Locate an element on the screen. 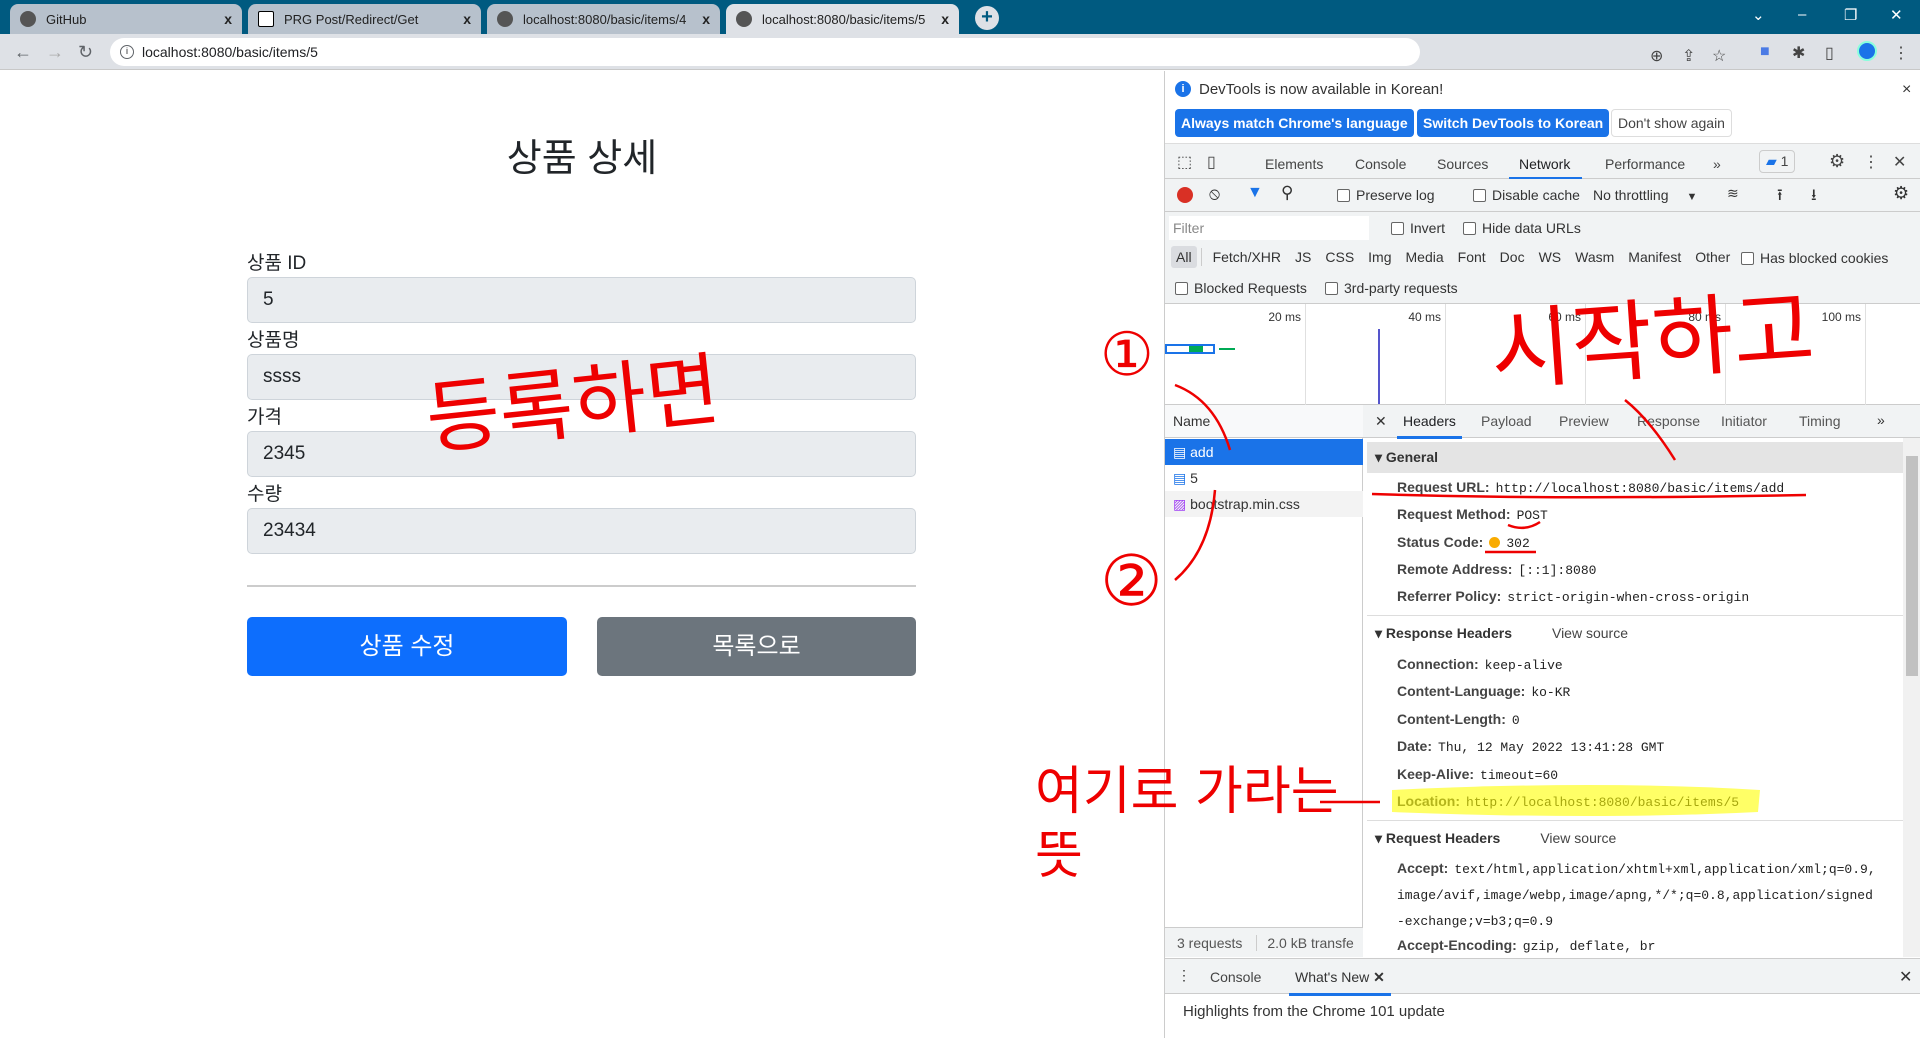 This screenshot has height=1038, width=1920. tab-performance: Performance is located at coordinates (1645, 164).